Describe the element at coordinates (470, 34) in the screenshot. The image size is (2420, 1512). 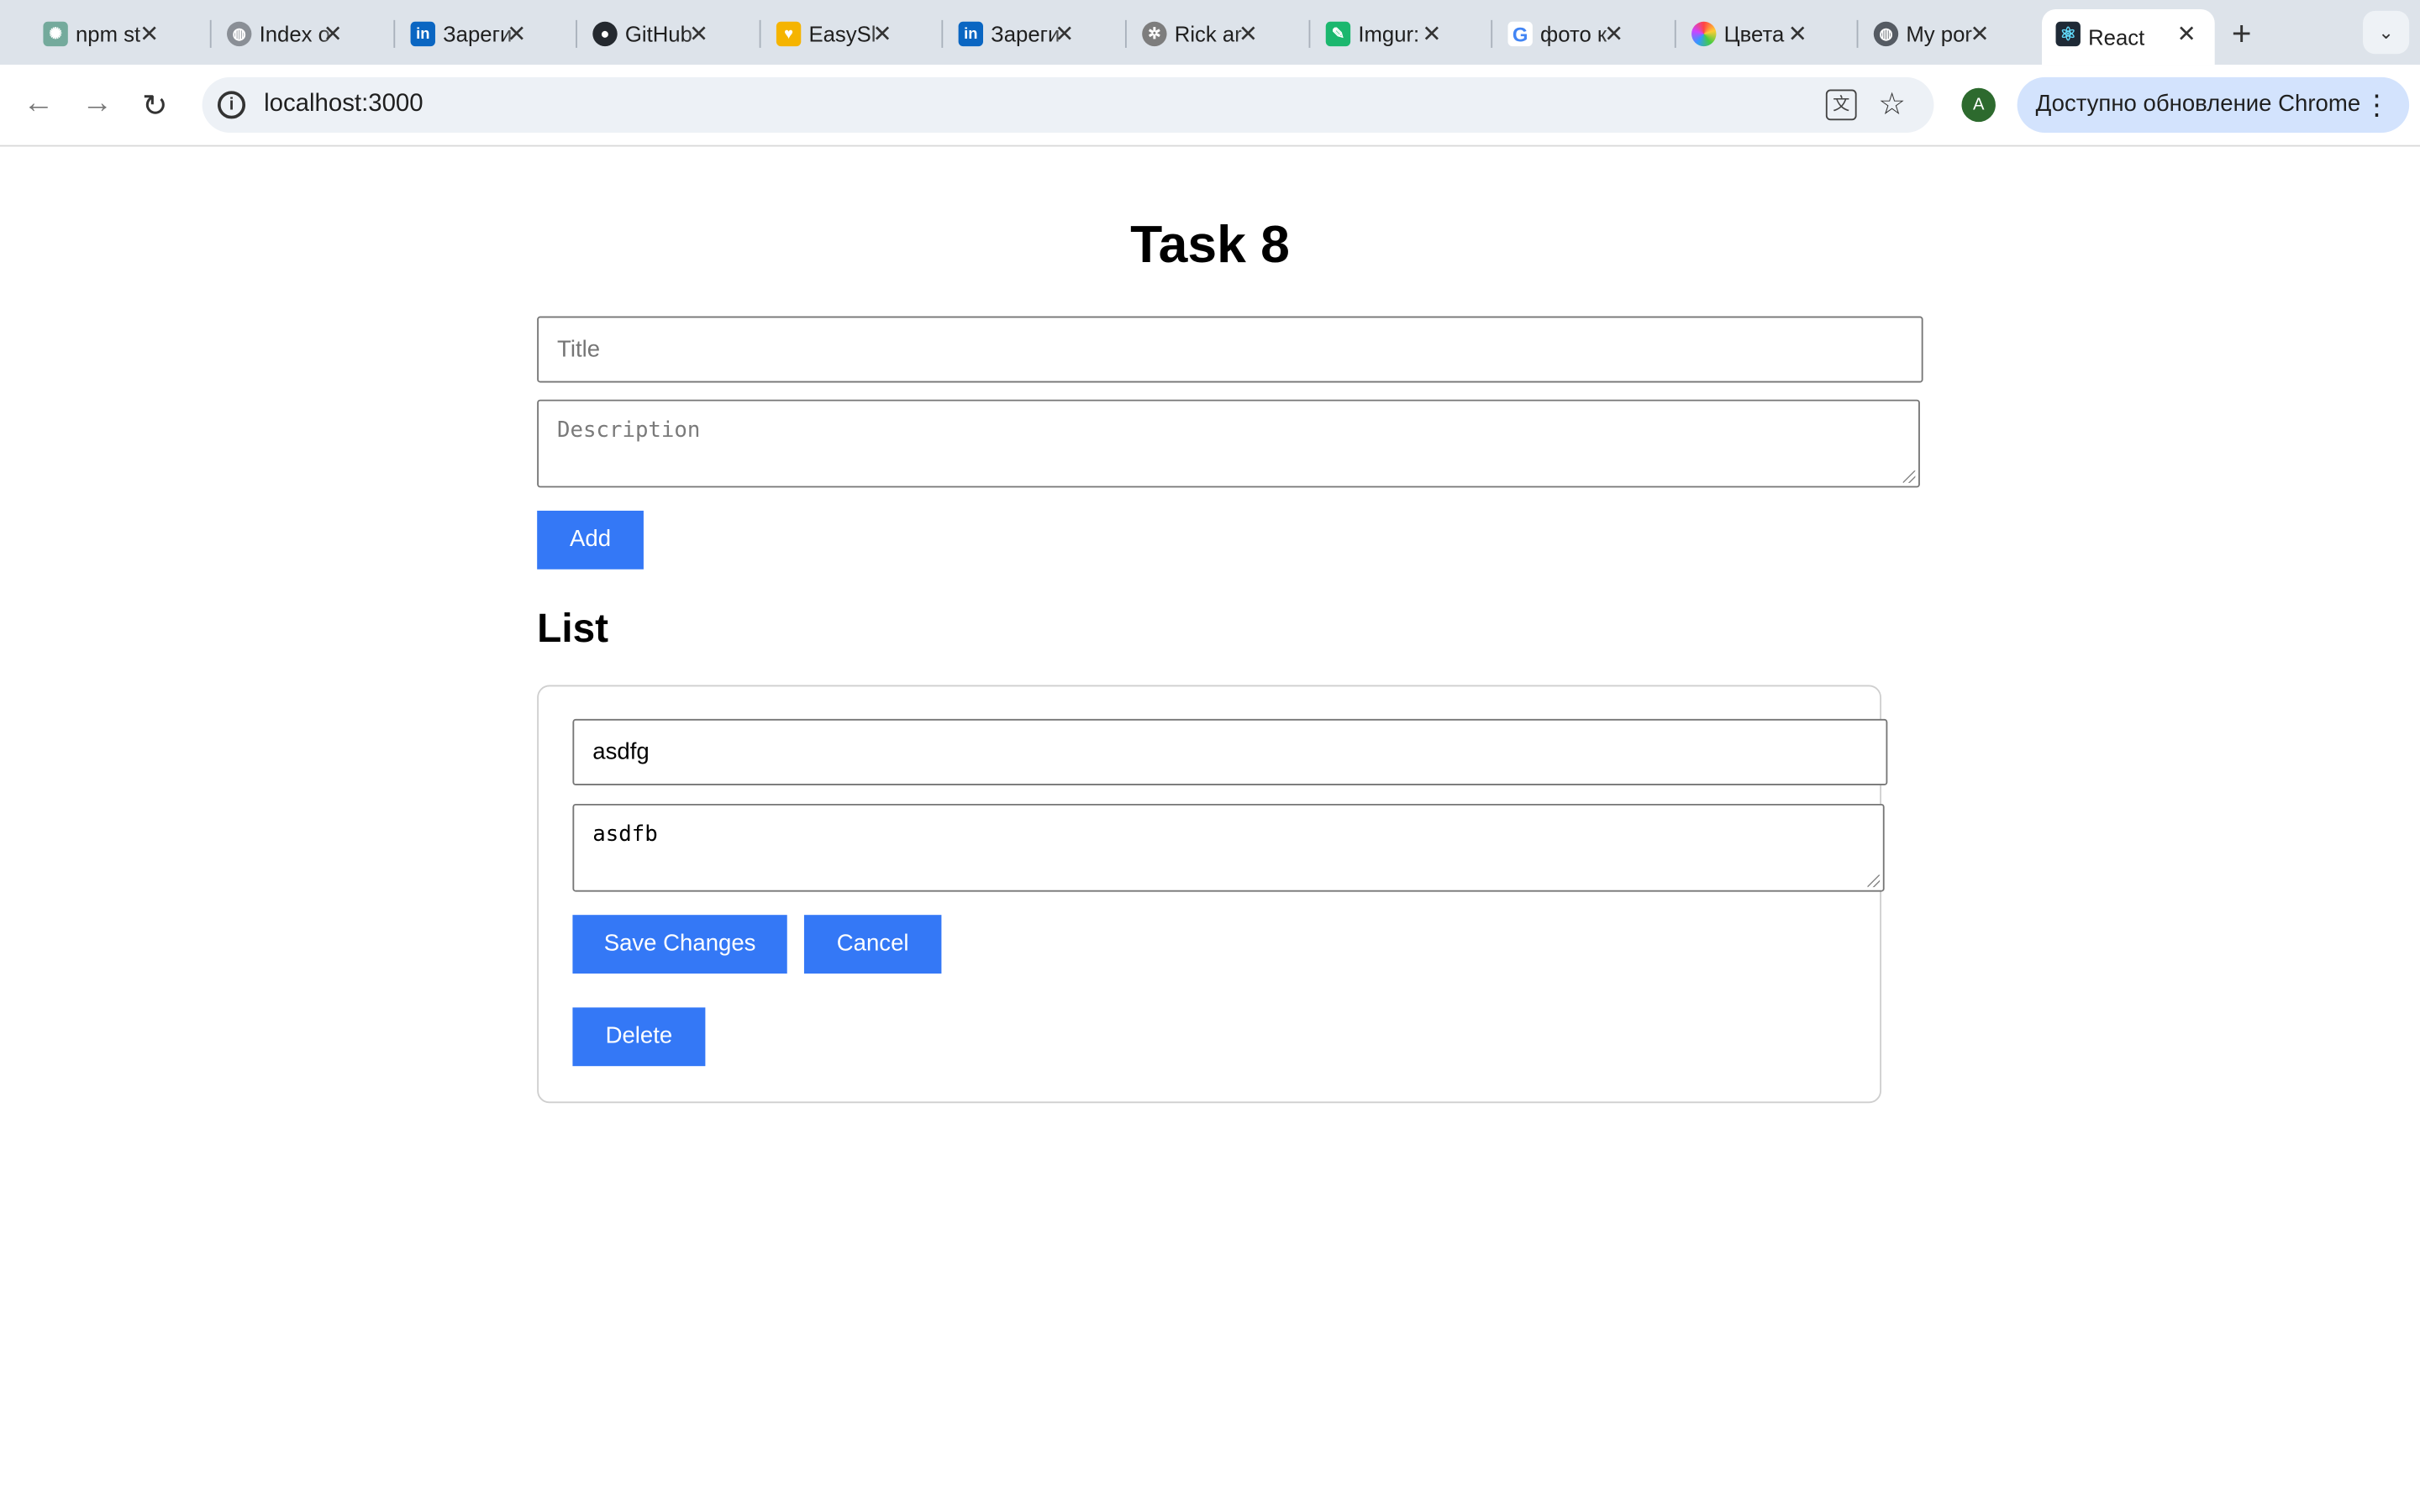
I see `tab-linkedin-1: in Зареги ✕` at that location.